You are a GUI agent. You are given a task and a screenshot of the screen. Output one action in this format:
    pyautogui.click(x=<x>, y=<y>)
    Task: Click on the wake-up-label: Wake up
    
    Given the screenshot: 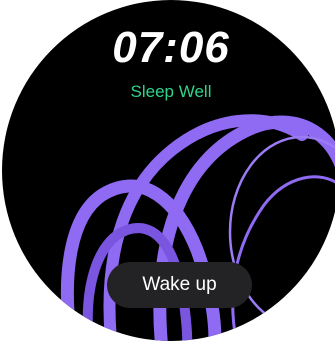 What is the action you would take?
    pyautogui.click(x=179, y=284)
    